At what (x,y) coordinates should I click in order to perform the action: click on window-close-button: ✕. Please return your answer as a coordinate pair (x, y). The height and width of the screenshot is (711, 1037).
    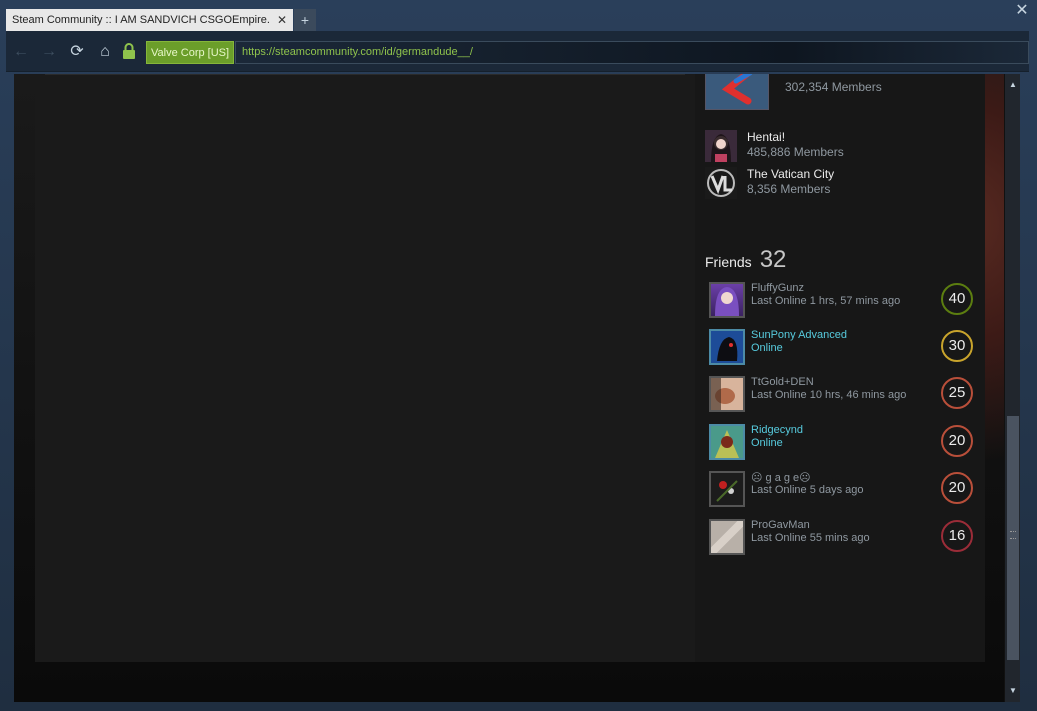
    Looking at the image, I should click on (1022, 11).